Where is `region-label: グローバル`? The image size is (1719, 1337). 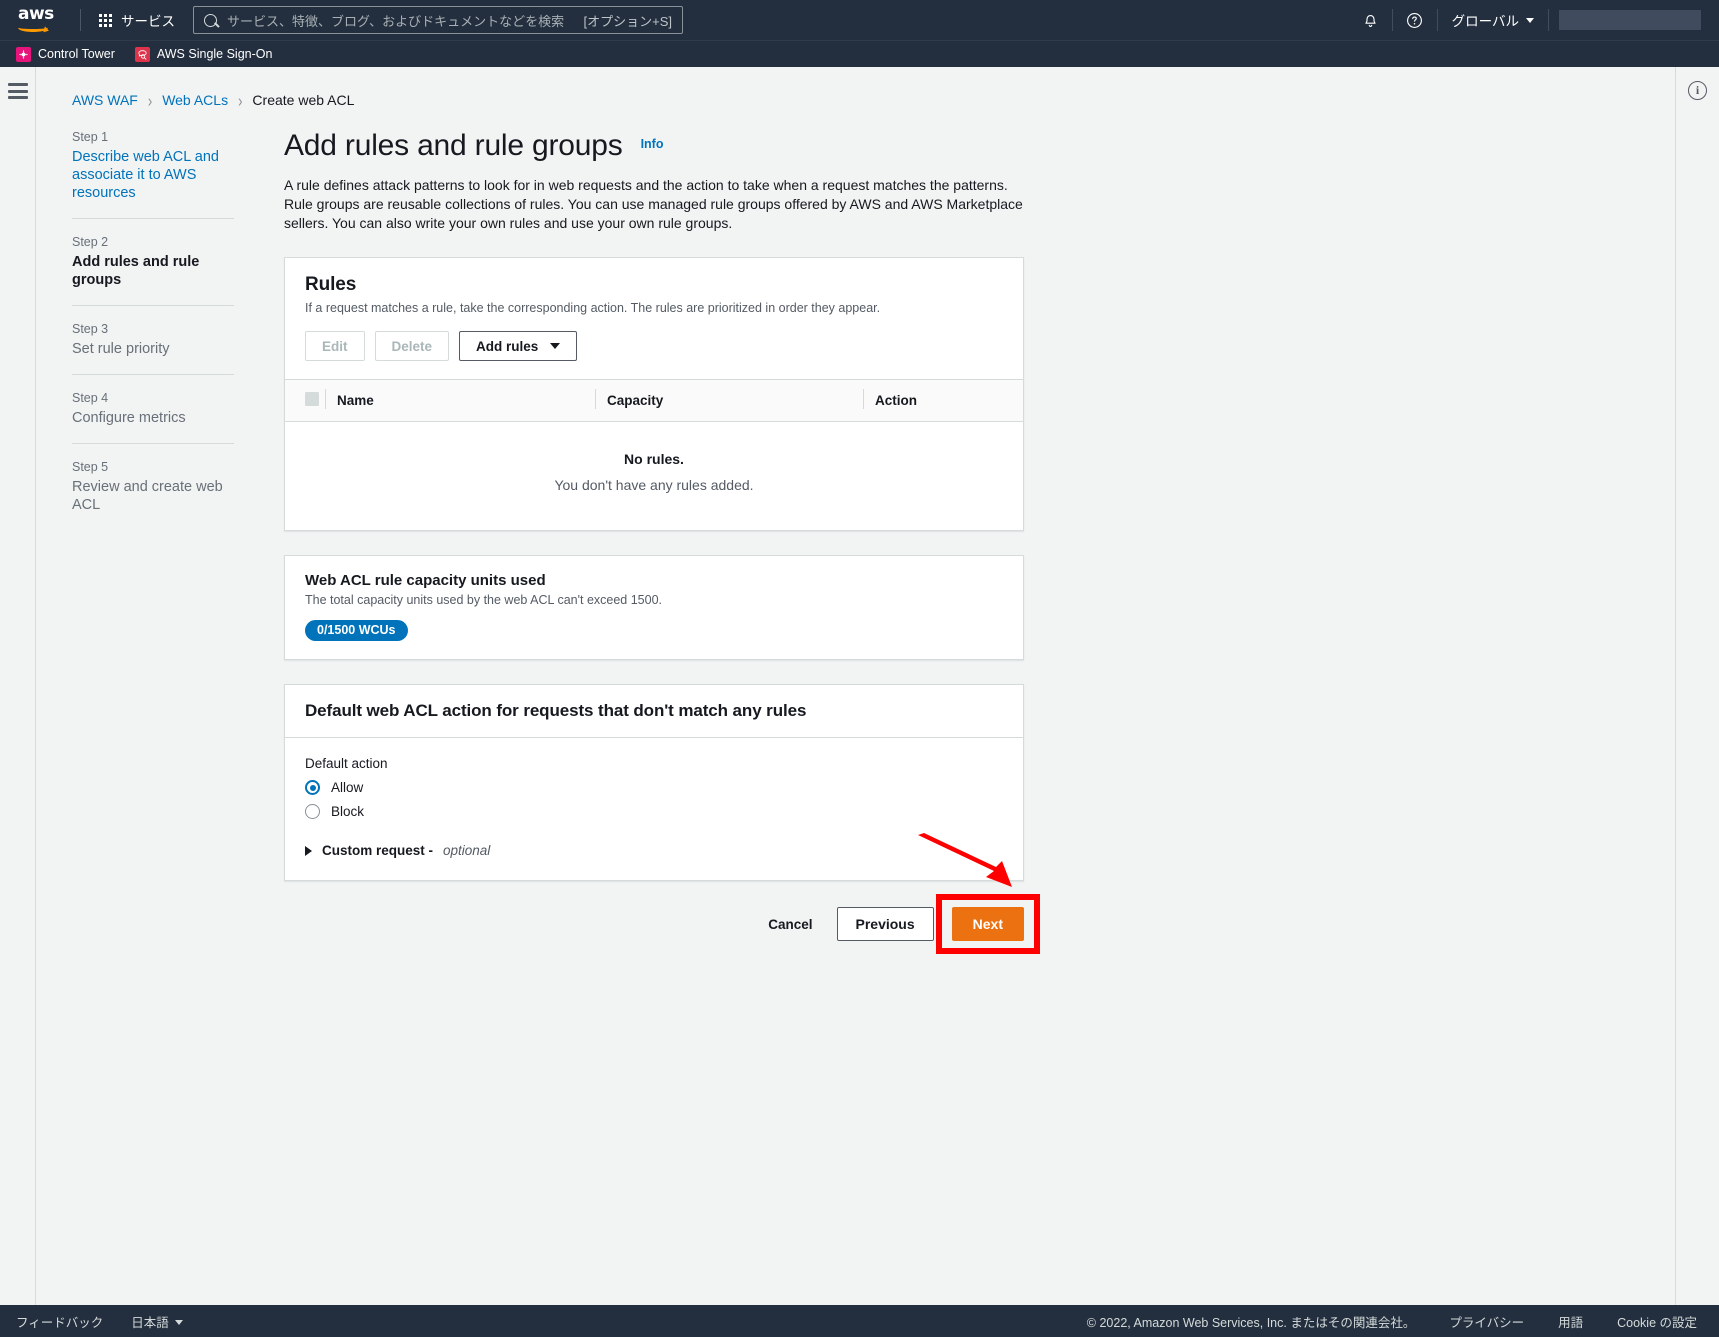
region-label: グローバル is located at coordinates (1485, 21).